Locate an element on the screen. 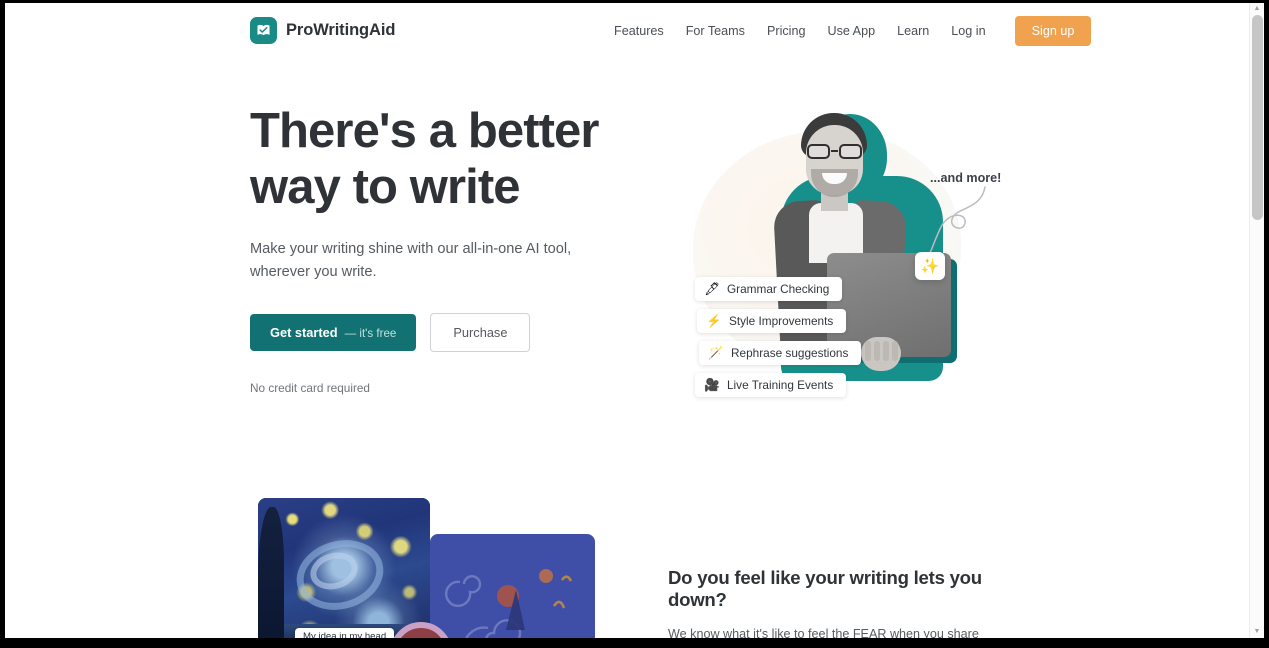 The image size is (1269, 648). eyeglasses-icon is located at coordinates (834, 151).